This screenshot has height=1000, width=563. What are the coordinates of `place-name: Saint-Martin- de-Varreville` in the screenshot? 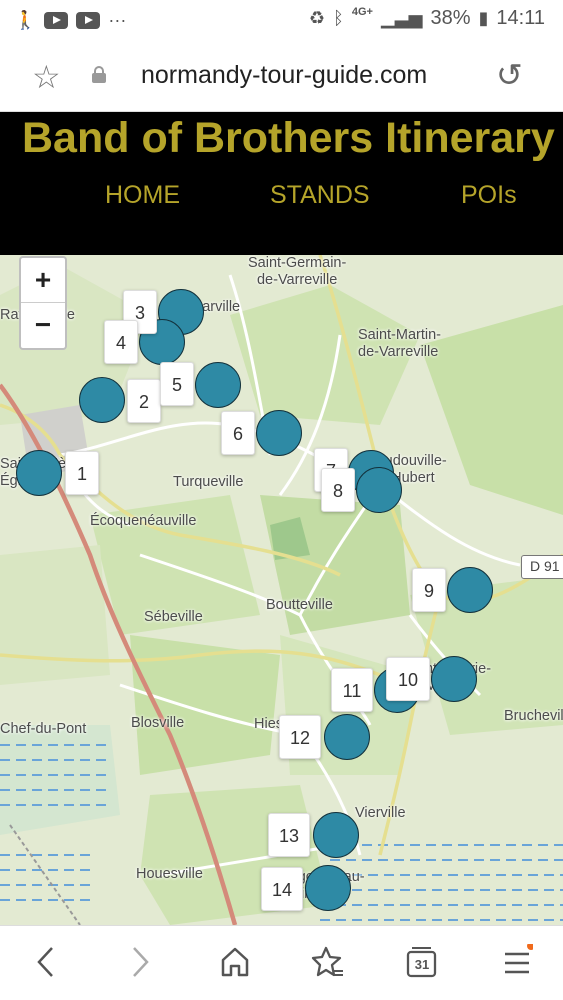 It's located at (399, 343).